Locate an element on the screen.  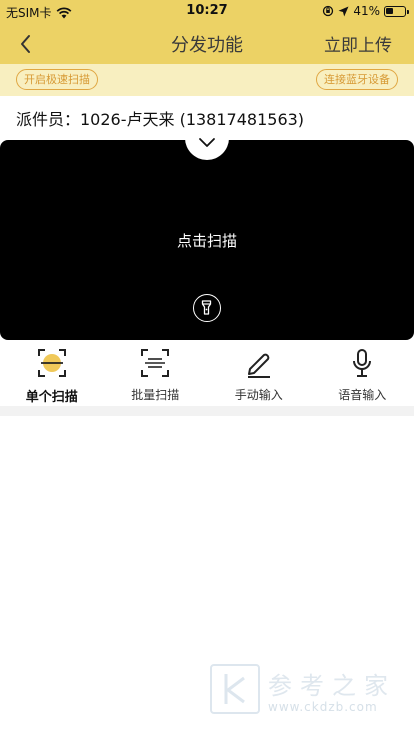
watermark-url: www.ckdzb.com is located at coordinates (323, 707).